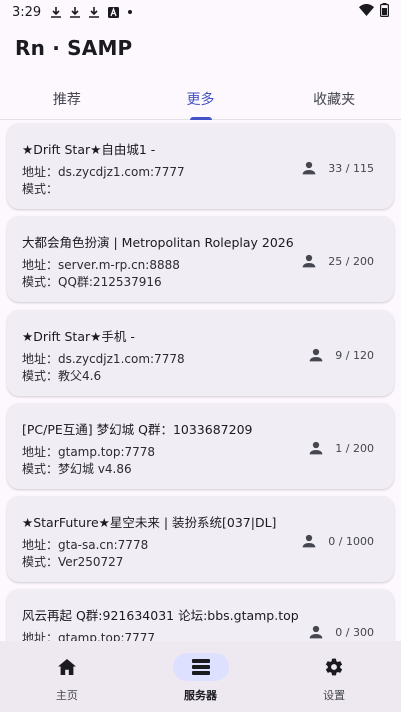 The height and width of the screenshot is (712, 401). I want to click on player-count: 0 / 1000, so click(337, 541).